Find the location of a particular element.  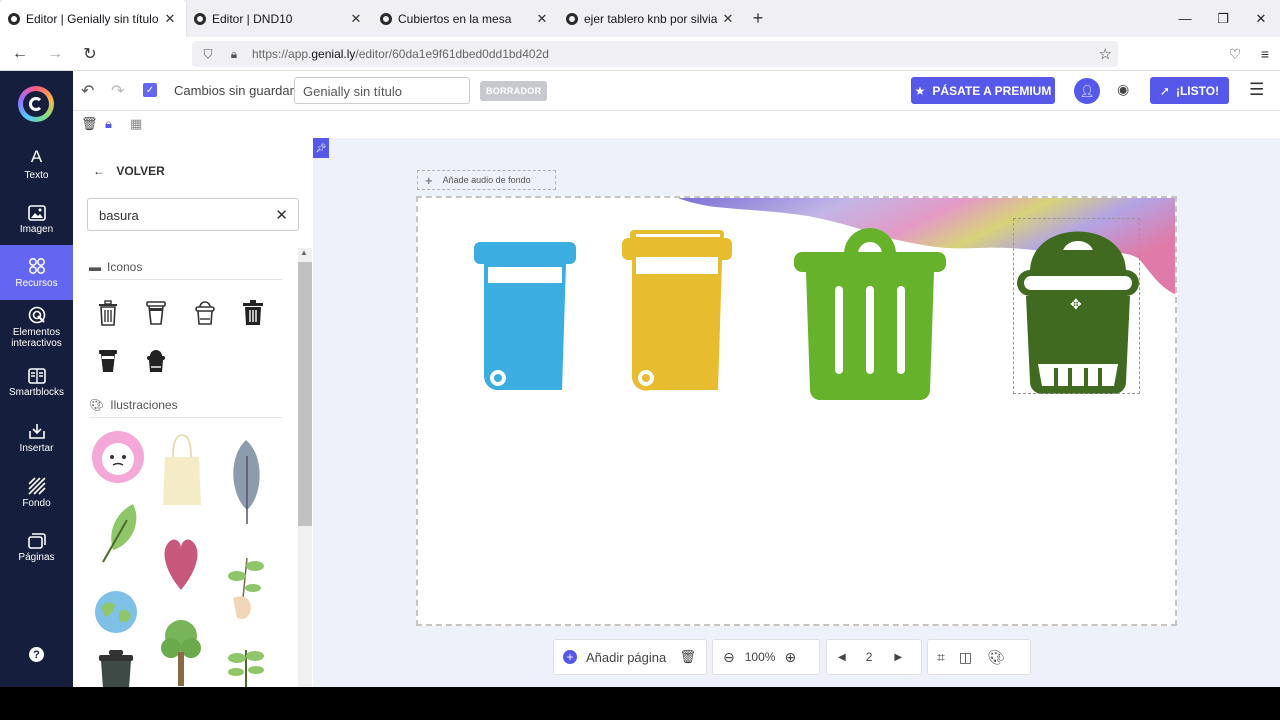

sidebar-item-image: Imagen is located at coordinates (36, 219).